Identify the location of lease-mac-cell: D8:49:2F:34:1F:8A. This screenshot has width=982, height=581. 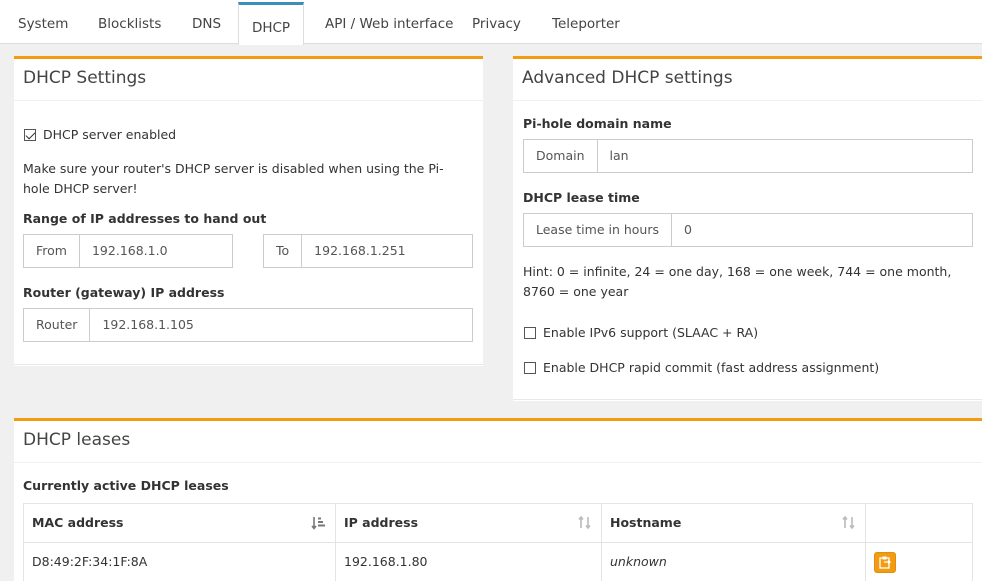
(180, 562).